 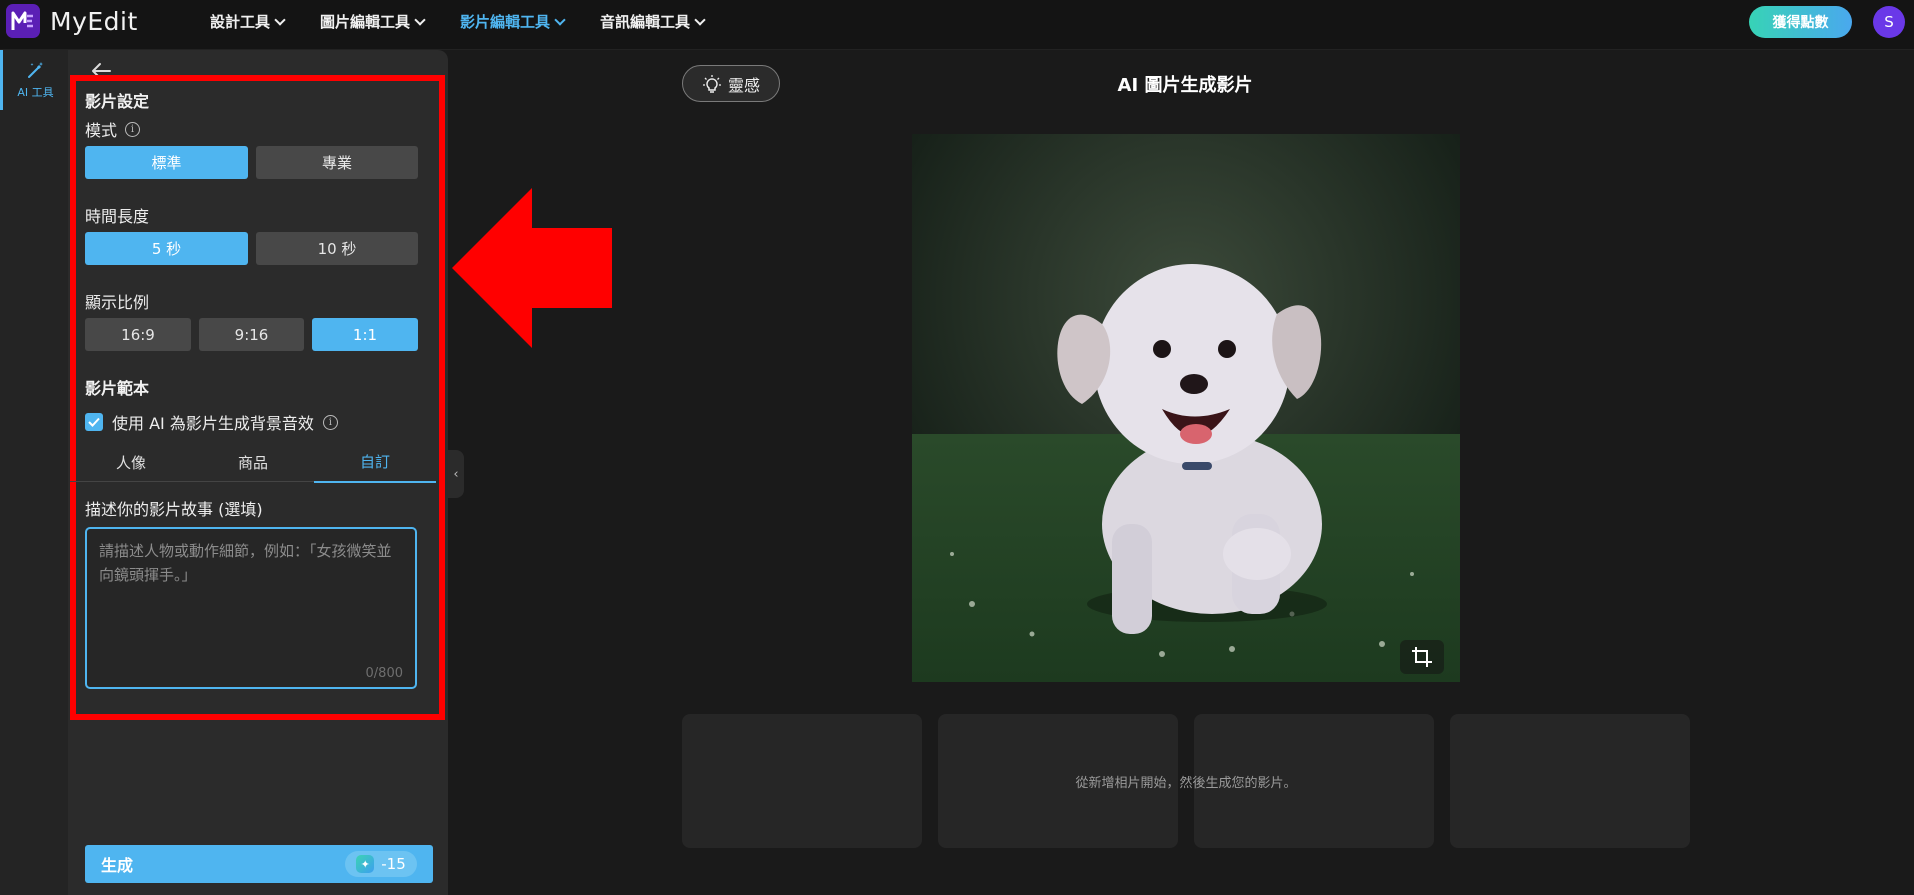 What do you see at coordinates (251, 599) in the screenshot?
I see `story-input` at bounding box center [251, 599].